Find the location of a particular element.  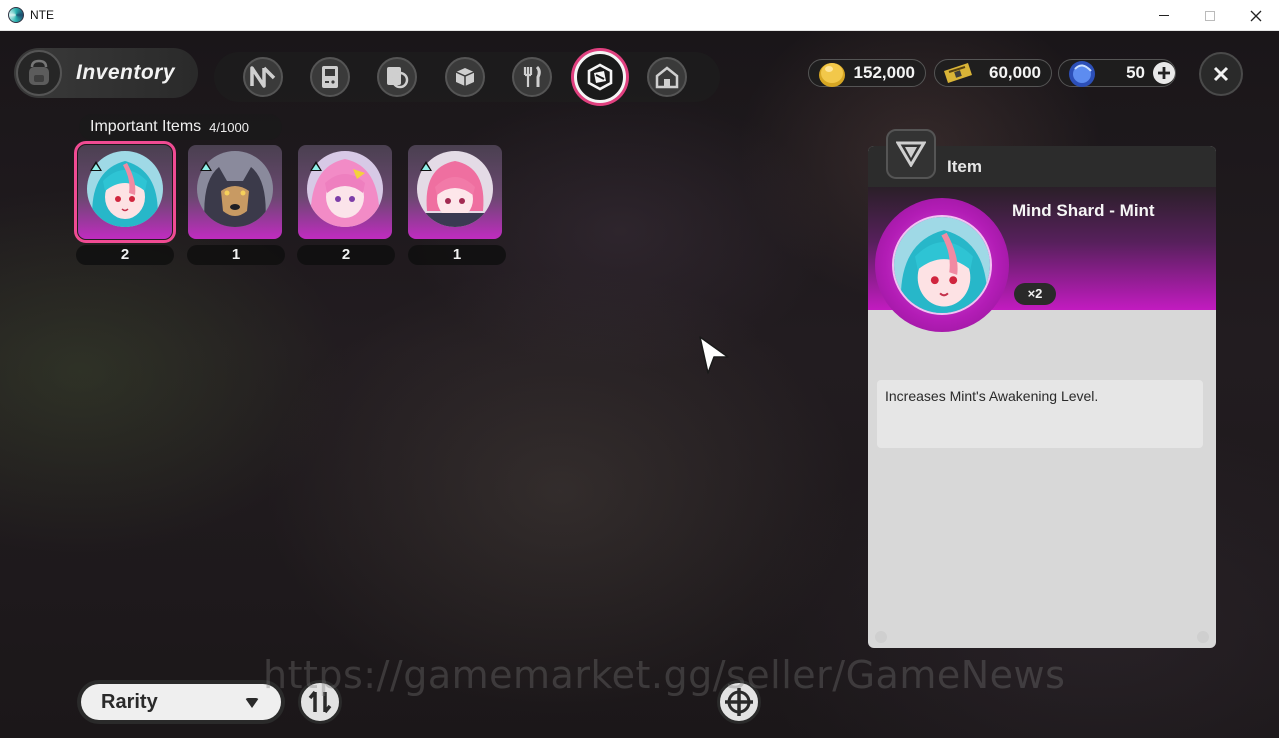

important-items-icon is located at coordinates (600, 77).